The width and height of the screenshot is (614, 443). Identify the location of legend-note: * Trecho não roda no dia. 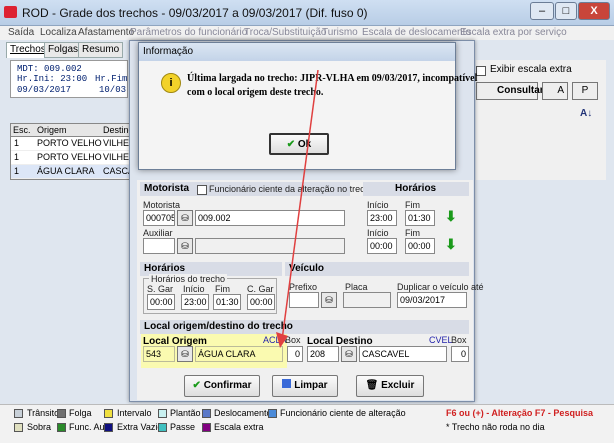
(495, 427).